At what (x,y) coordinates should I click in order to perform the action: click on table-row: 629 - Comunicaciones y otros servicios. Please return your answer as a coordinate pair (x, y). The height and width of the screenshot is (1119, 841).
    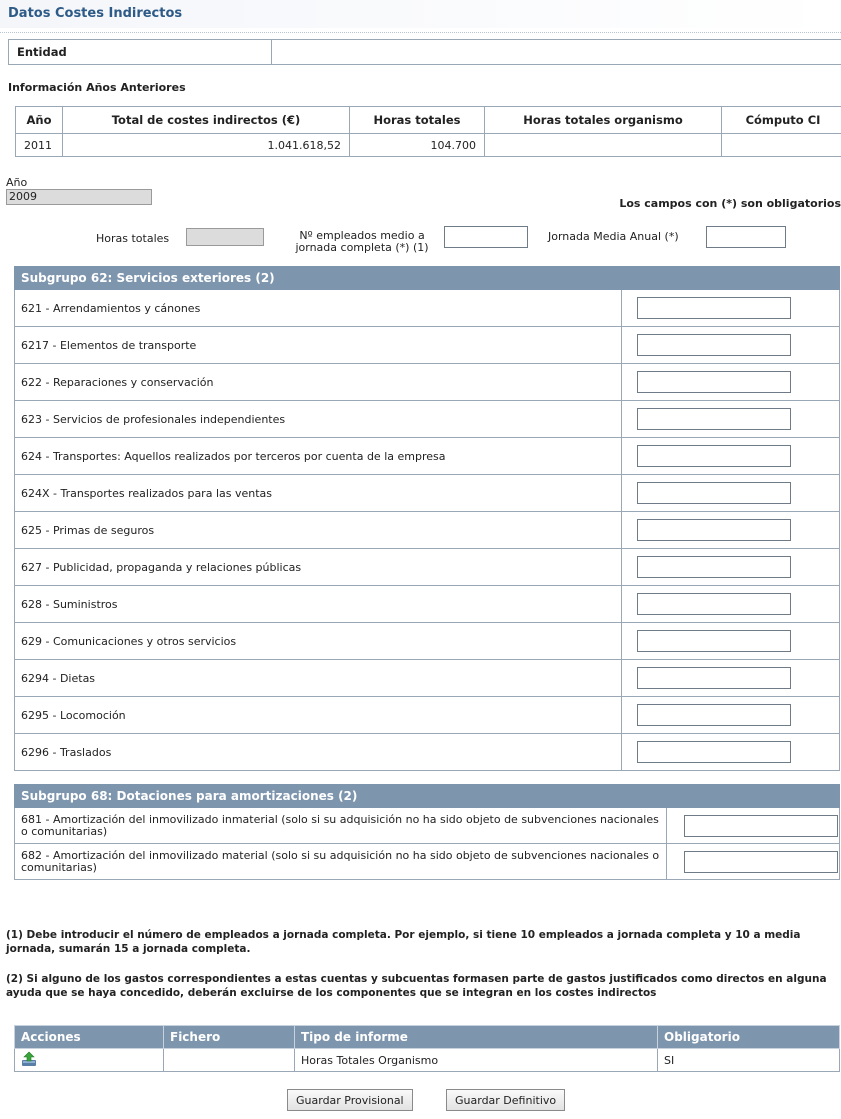
    Looking at the image, I should click on (427, 641).